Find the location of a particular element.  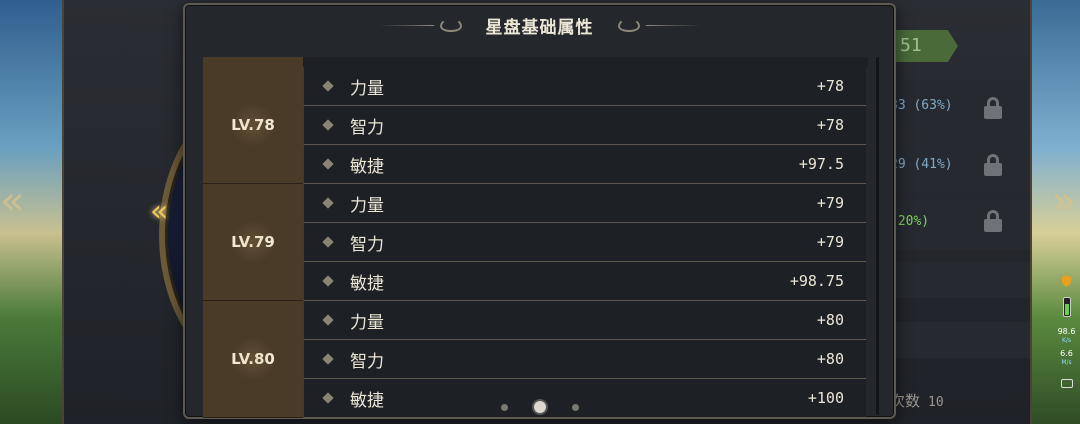

page-prev-arrow-icon: « is located at coordinates (12, 201).